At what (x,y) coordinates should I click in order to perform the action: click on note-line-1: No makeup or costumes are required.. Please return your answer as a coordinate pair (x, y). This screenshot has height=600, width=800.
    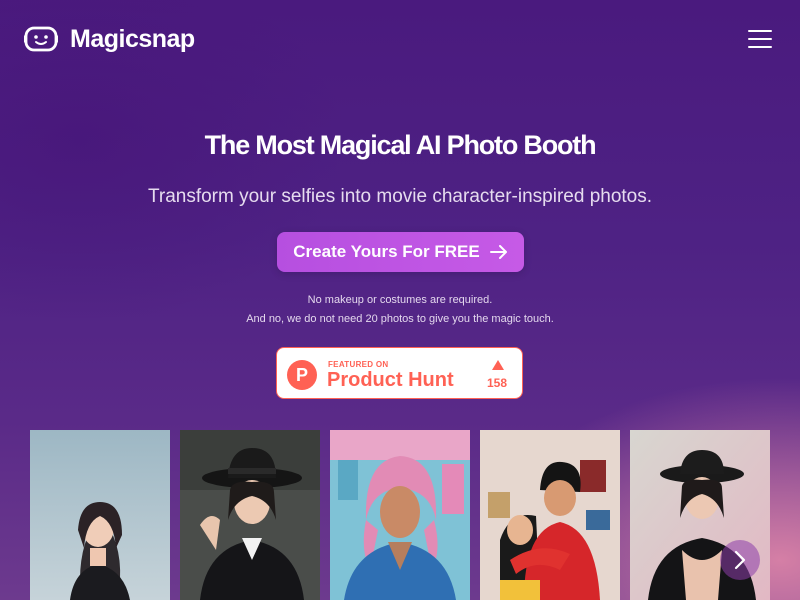
    Looking at the image, I should click on (400, 300).